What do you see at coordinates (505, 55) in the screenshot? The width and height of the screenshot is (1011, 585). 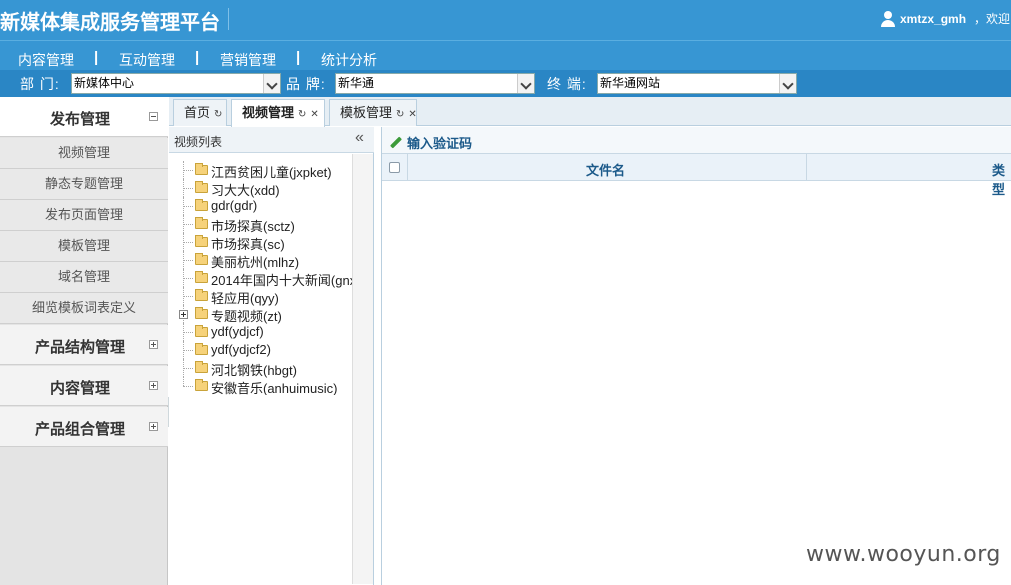 I see `main-nav: 内容管理 | 互动管理 | 营销管理 | 统计分析` at bounding box center [505, 55].